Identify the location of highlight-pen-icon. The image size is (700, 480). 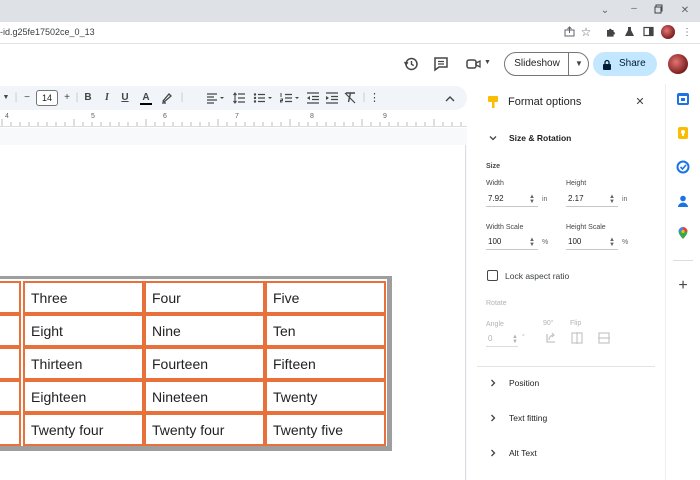
(167, 98).